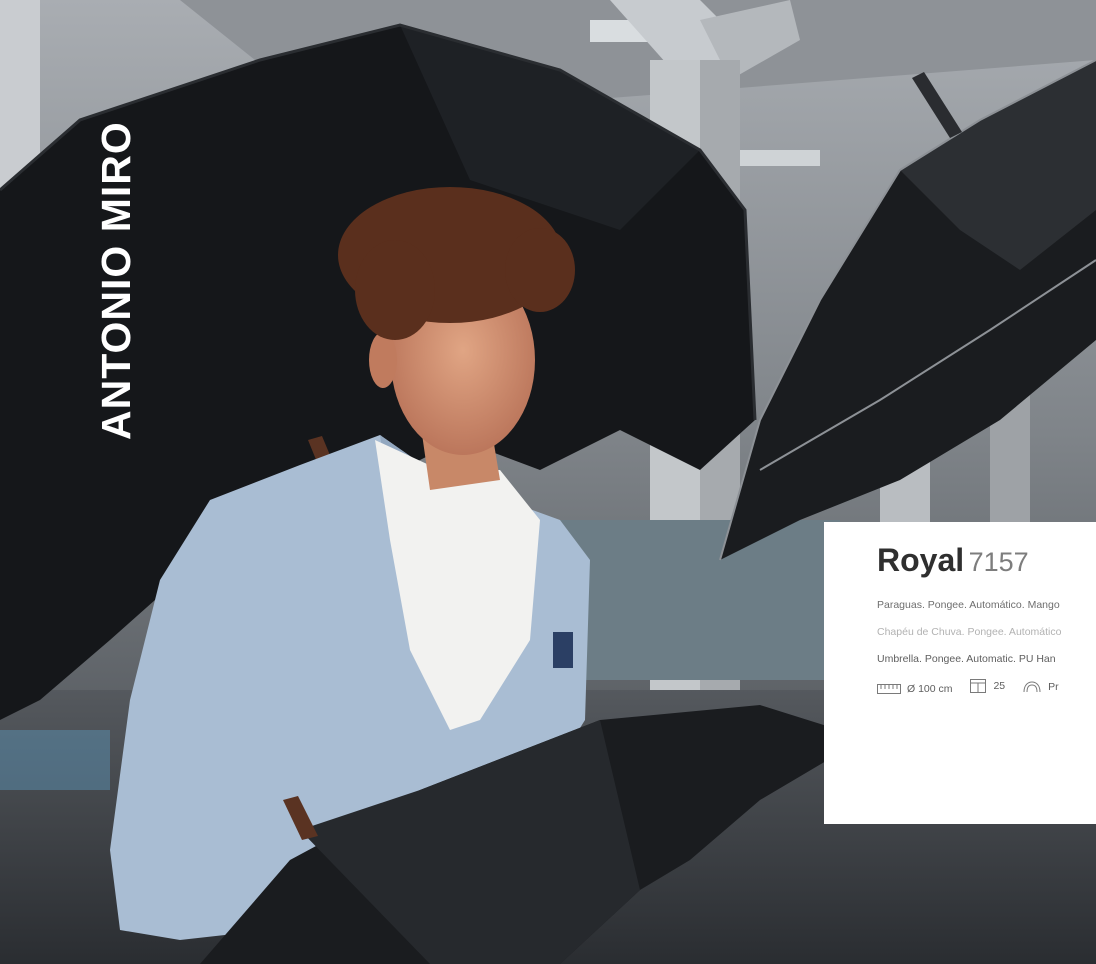  I want to click on spec-print: Pr, so click(1040, 687).